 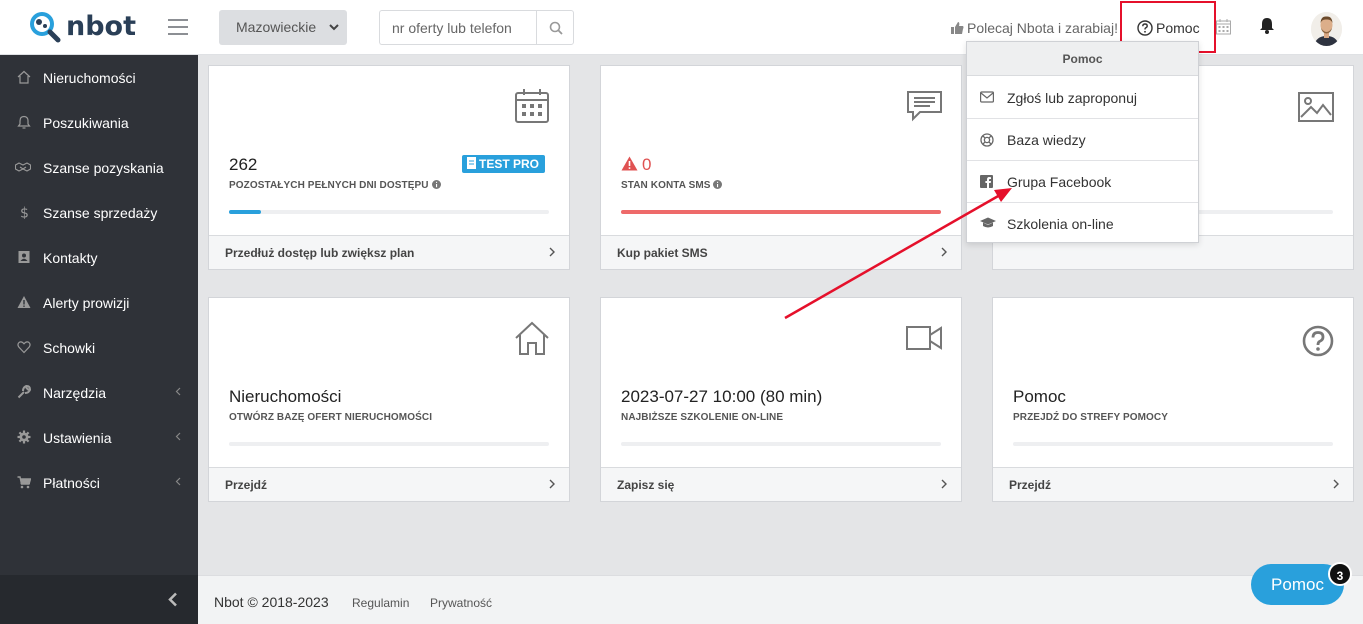 I want to click on sidebar-item-schowki: Schowki, so click(x=99, y=347).